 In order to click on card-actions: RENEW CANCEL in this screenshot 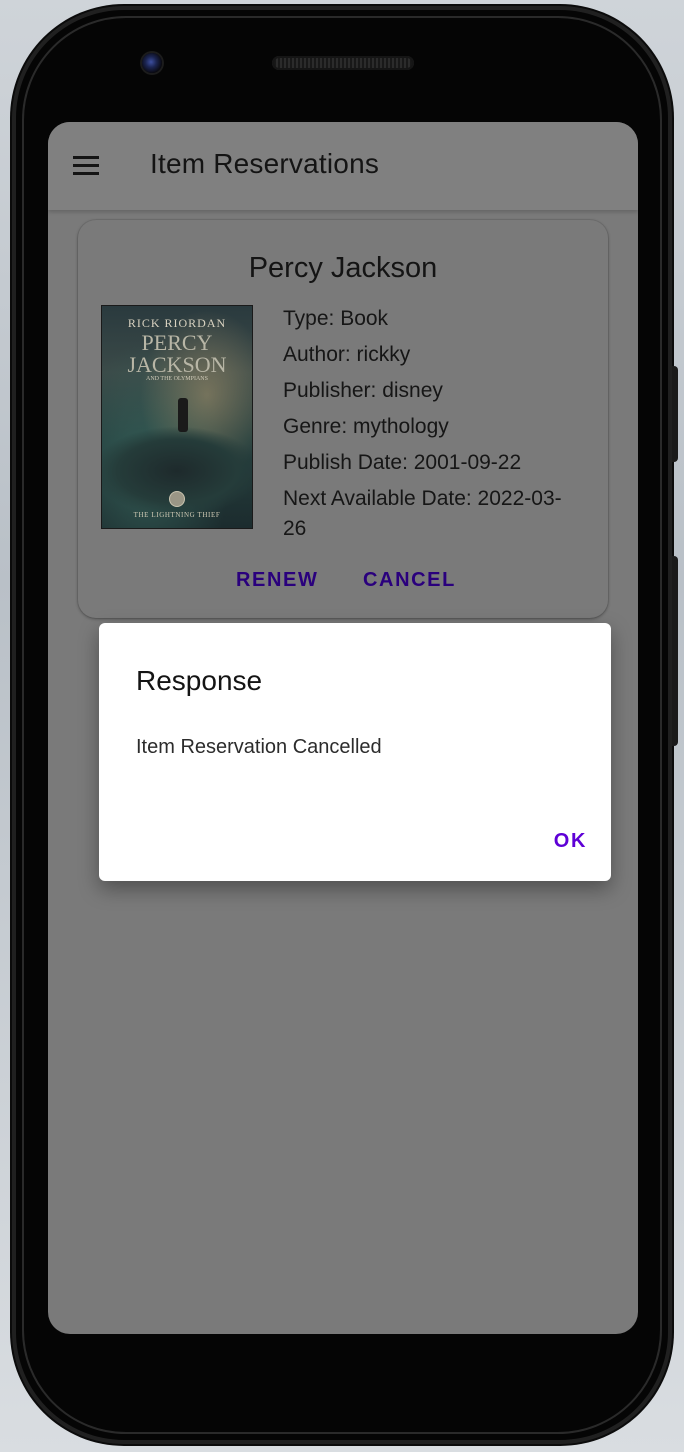, I will do `click(343, 584)`.